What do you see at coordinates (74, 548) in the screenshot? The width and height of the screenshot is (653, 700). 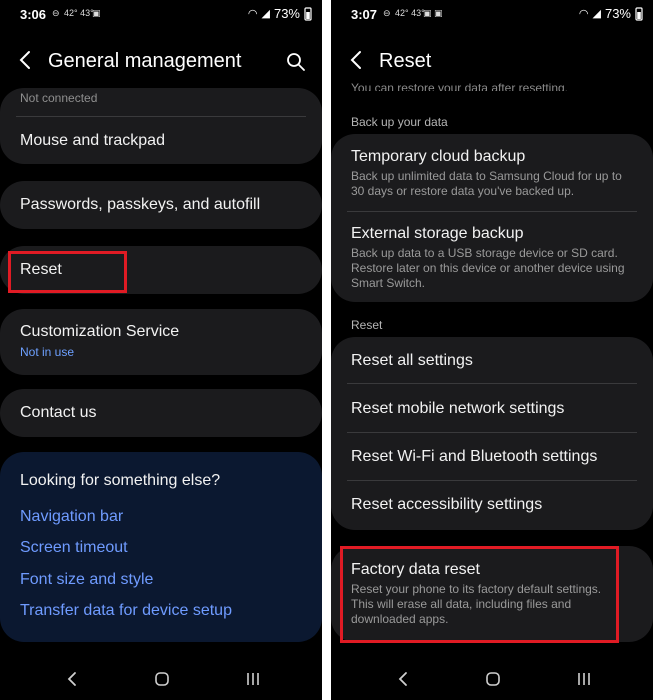 I see `link-screen-timeout: Screen timeout` at bounding box center [74, 548].